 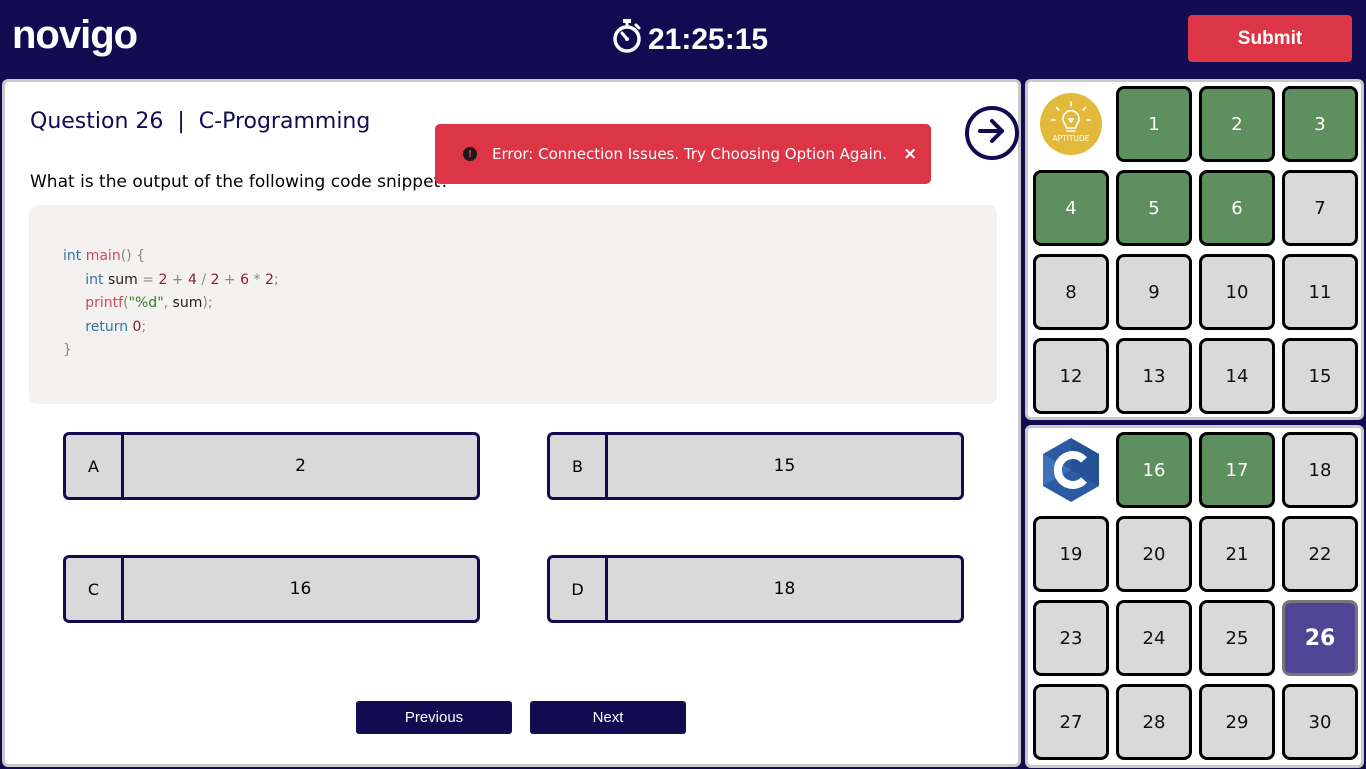 What do you see at coordinates (470, 154) in the screenshot?
I see `exclamation-icon: !` at bounding box center [470, 154].